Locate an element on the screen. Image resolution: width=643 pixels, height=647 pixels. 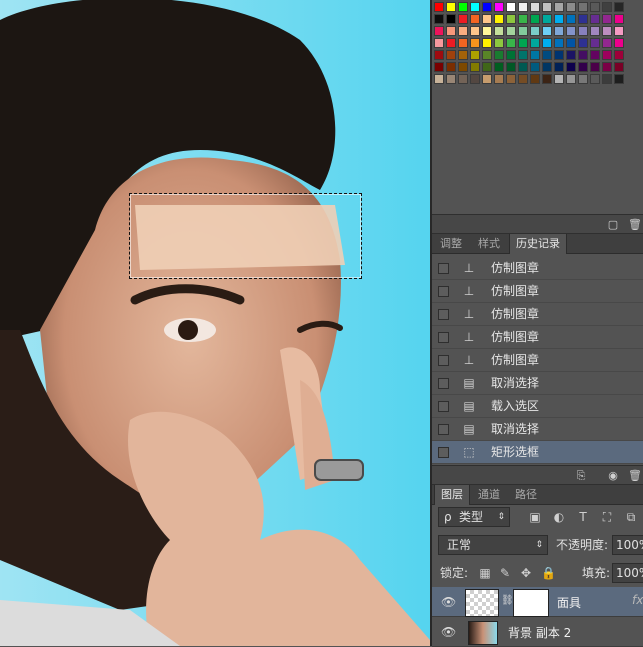
lock-transparent-pixels-icon: ▦ is located at coordinates (485, 573).